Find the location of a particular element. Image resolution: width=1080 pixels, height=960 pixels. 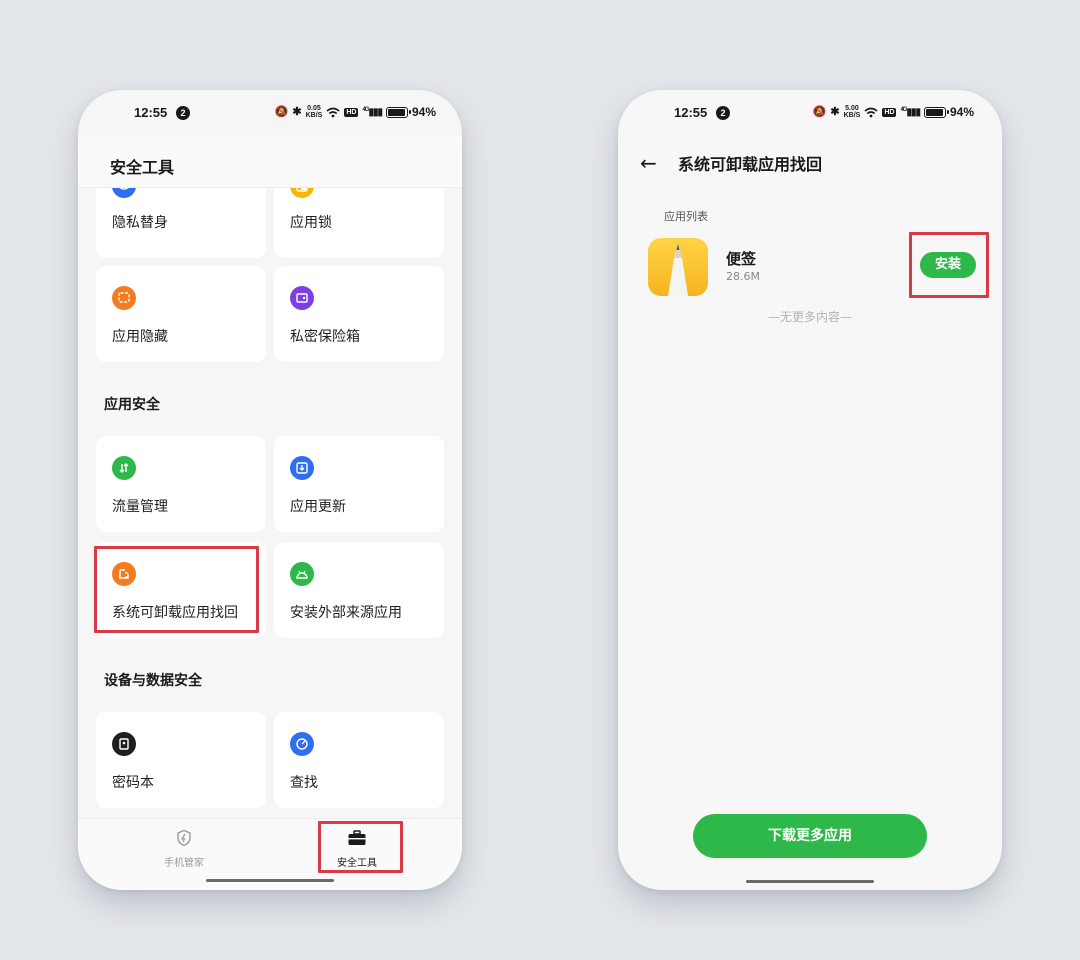

tool-label: 安装外部来源应用 is located at coordinates (346, 613).